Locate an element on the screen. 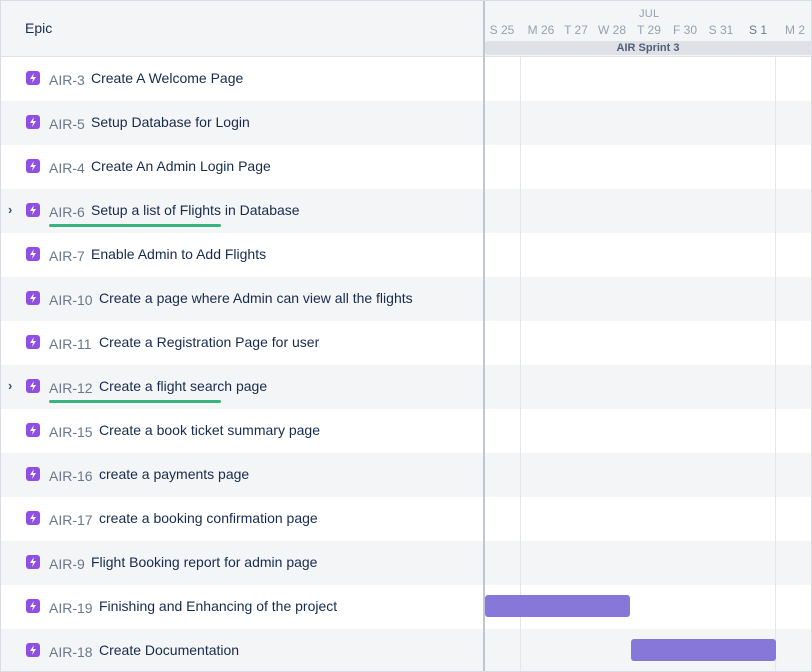 Image resolution: width=812 pixels, height=672 pixels. epic-summary: Enable Admin to Add Flights is located at coordinates (178, 254).